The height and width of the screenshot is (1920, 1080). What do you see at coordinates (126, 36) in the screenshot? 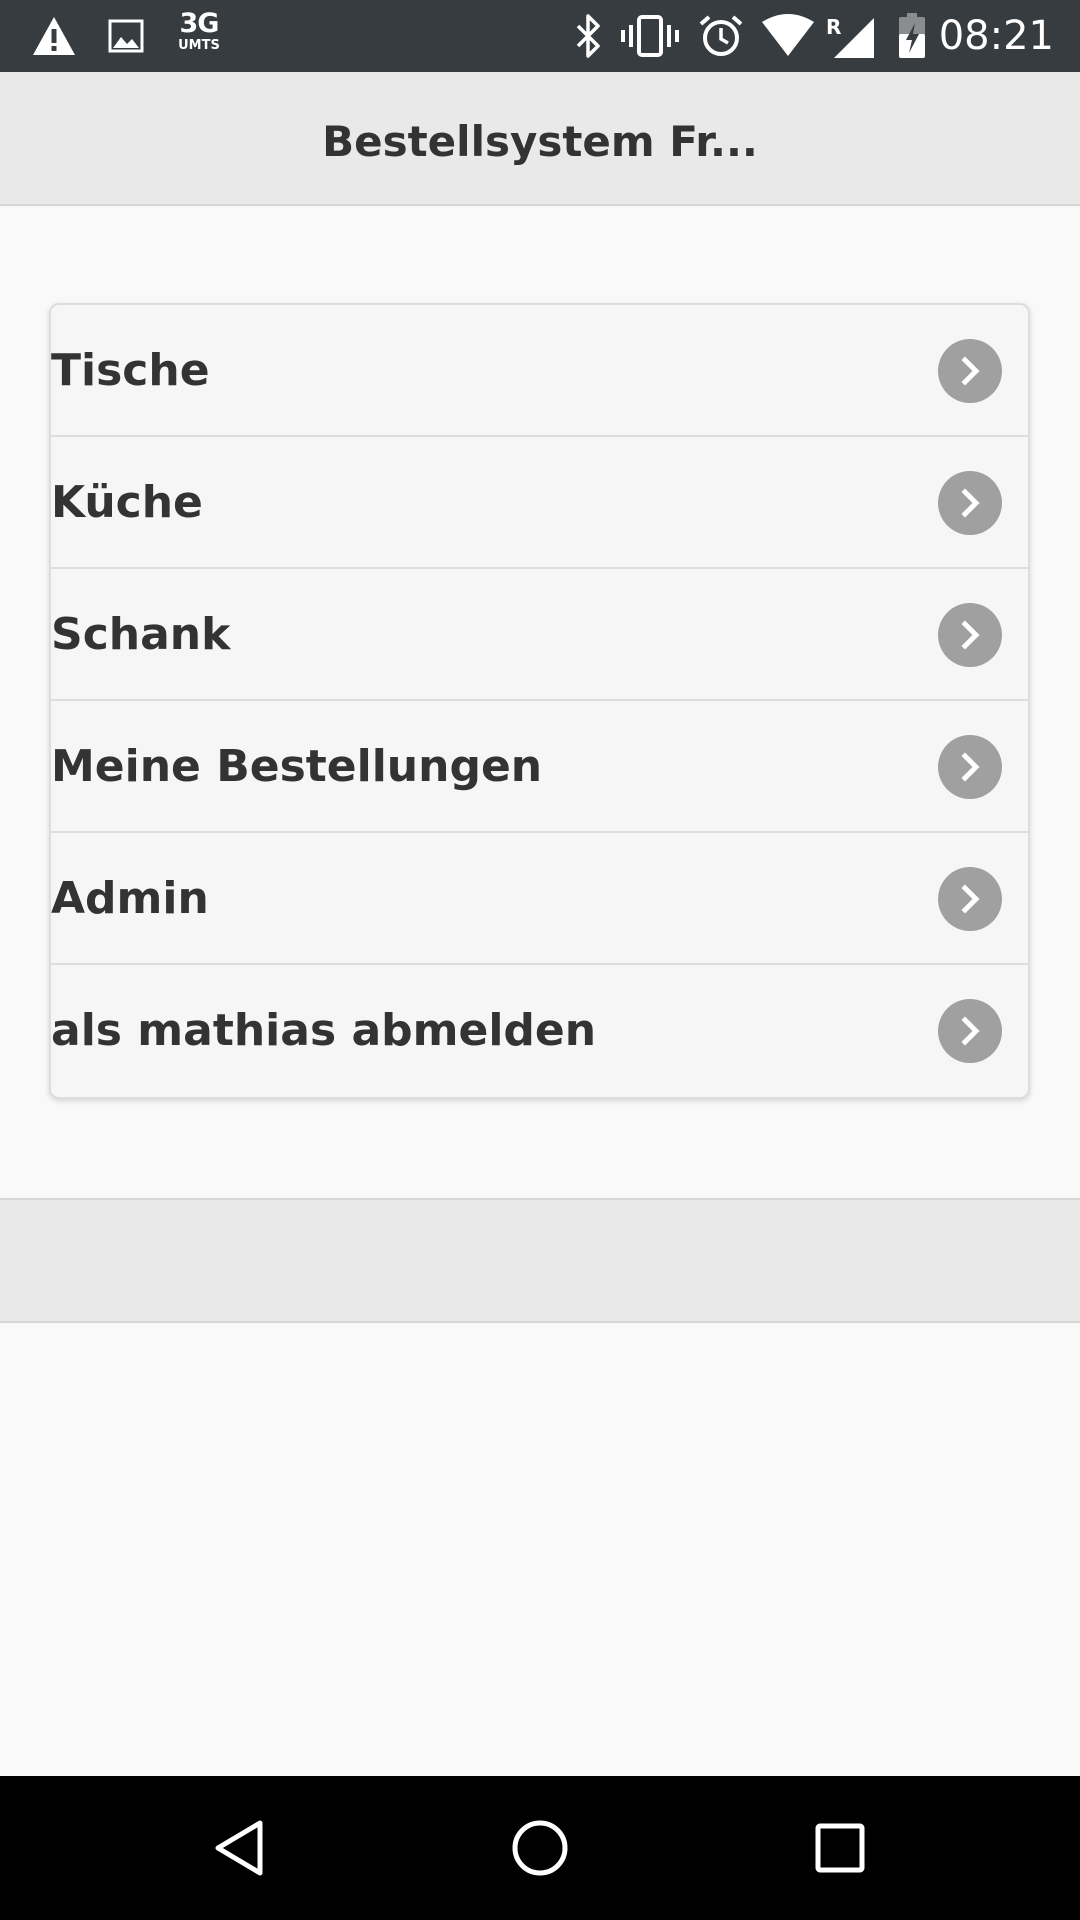
I see `image-icon` at bounding box center [126, 36].